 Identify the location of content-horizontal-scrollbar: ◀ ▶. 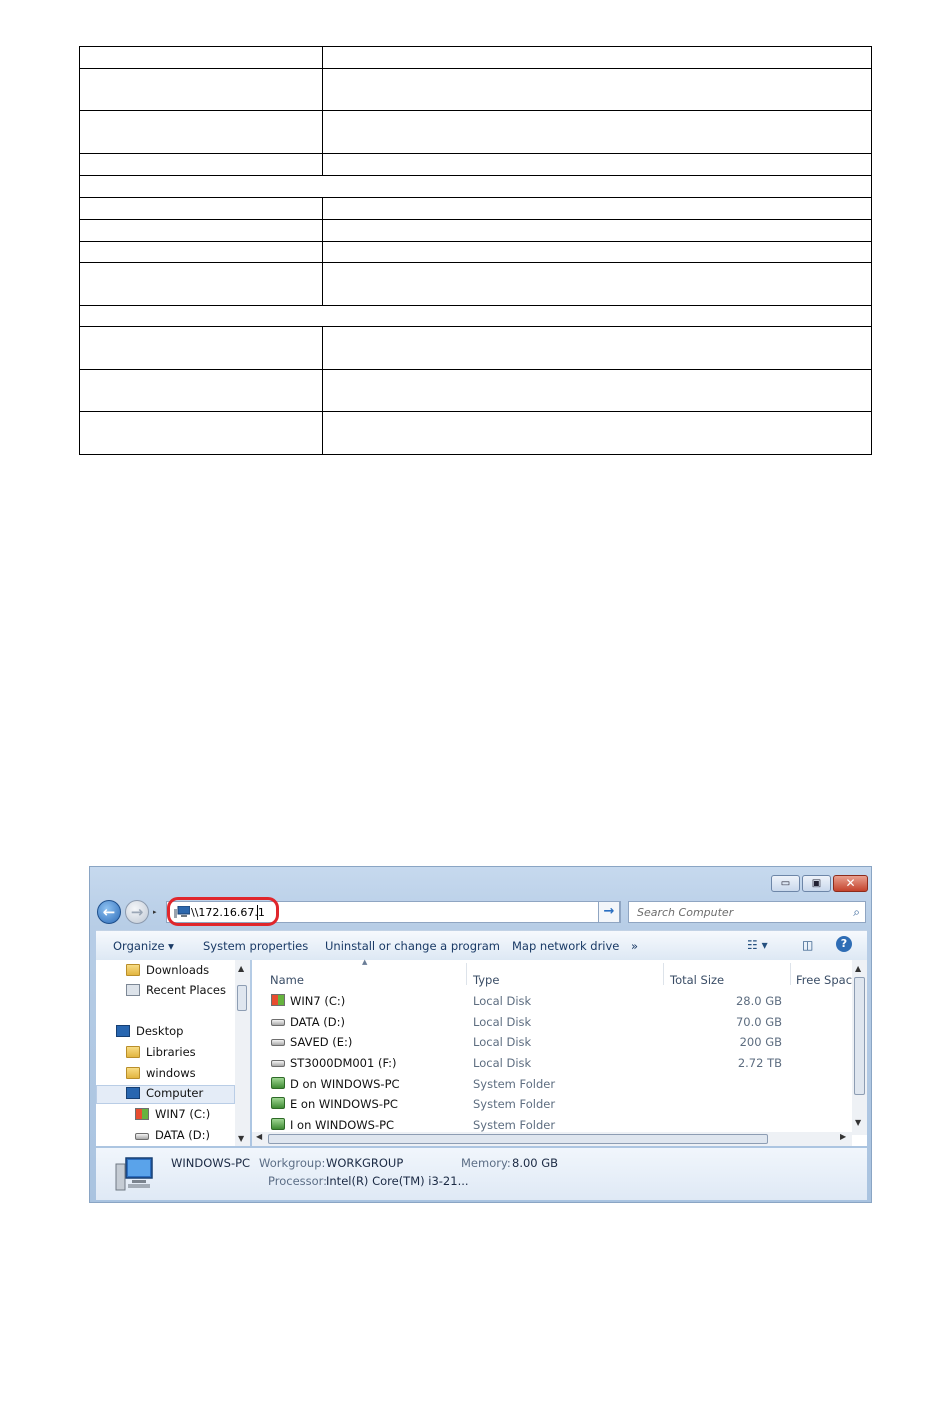
(552, 1139).